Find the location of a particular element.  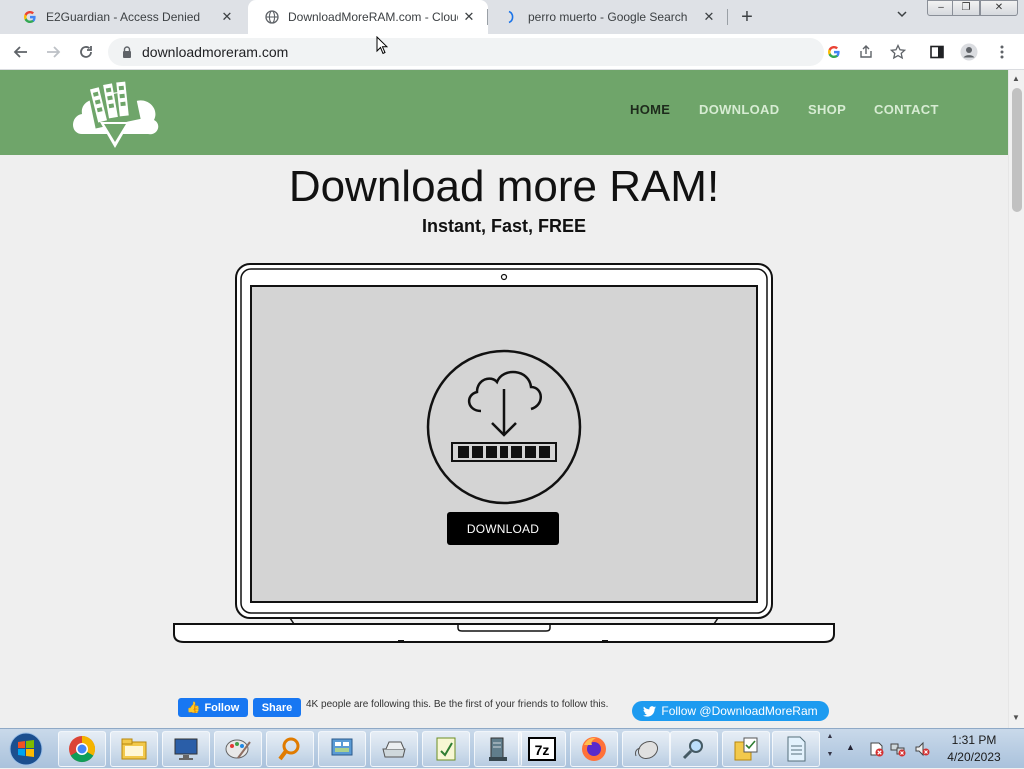

document-icon is located at coordinates (796, 749).